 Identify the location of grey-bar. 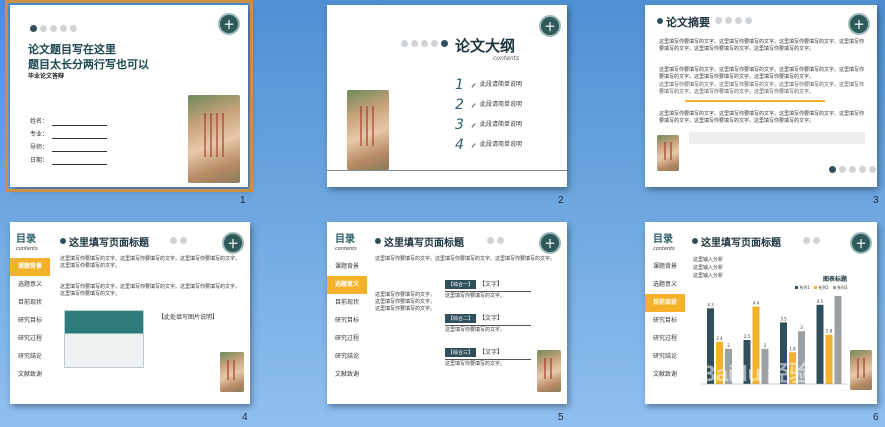
(777, 138).